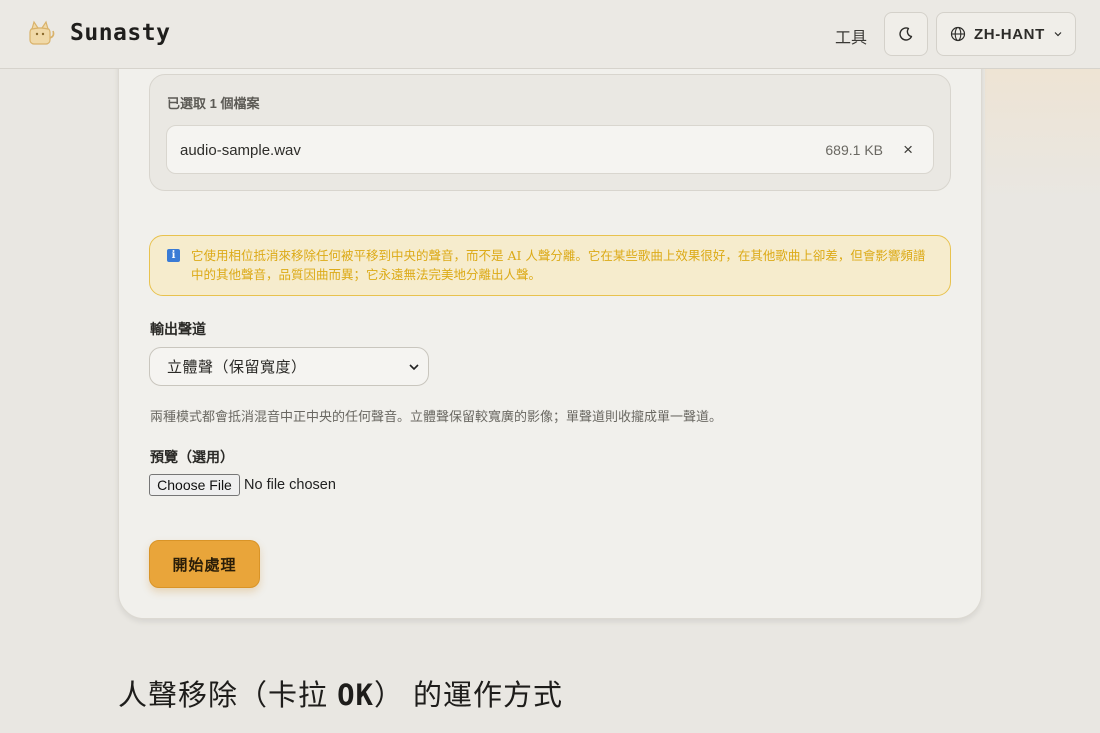 The width and height of the screenshot is (1100, 733). I want to click on file-size: 689.1 KB, so click(854, 150).